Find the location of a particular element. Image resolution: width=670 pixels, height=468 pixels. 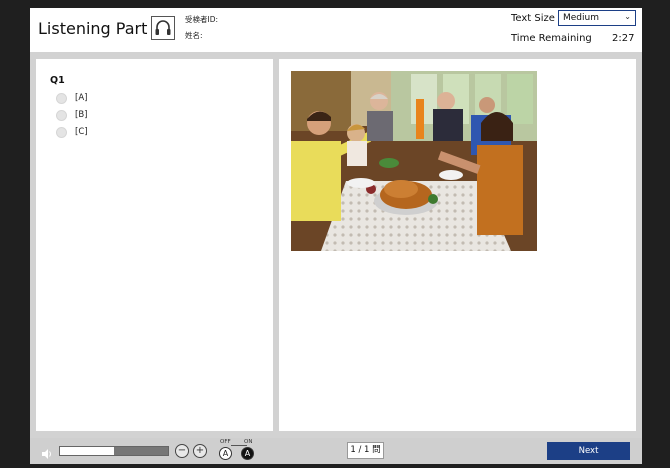

furigana-off-label: OFF is located at coordinates (225, 442).